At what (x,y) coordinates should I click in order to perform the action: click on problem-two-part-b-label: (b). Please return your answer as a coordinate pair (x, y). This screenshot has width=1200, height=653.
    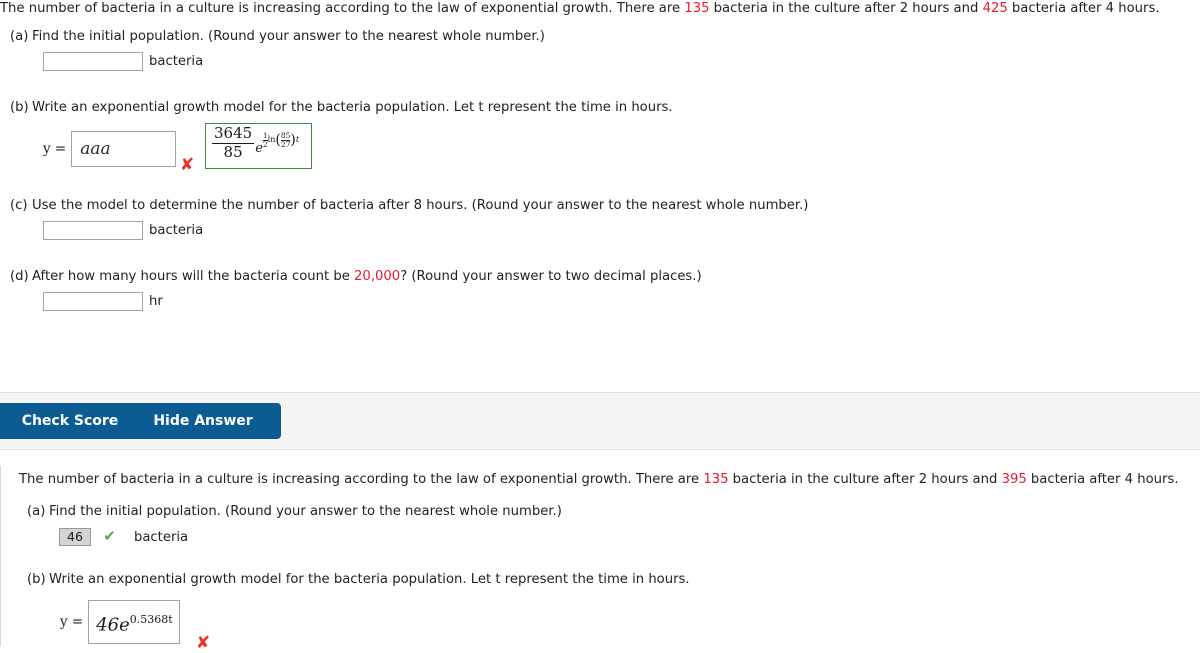
    Looking at the image, I should click on (36, 579).